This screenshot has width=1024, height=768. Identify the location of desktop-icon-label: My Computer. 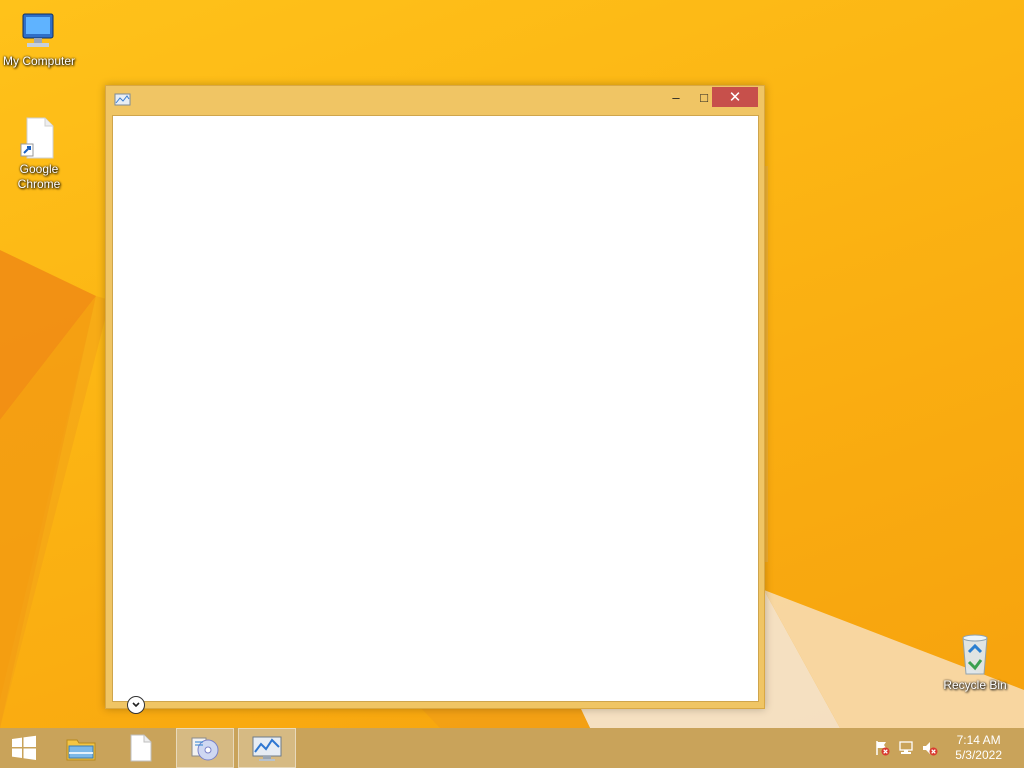
(39, 61).